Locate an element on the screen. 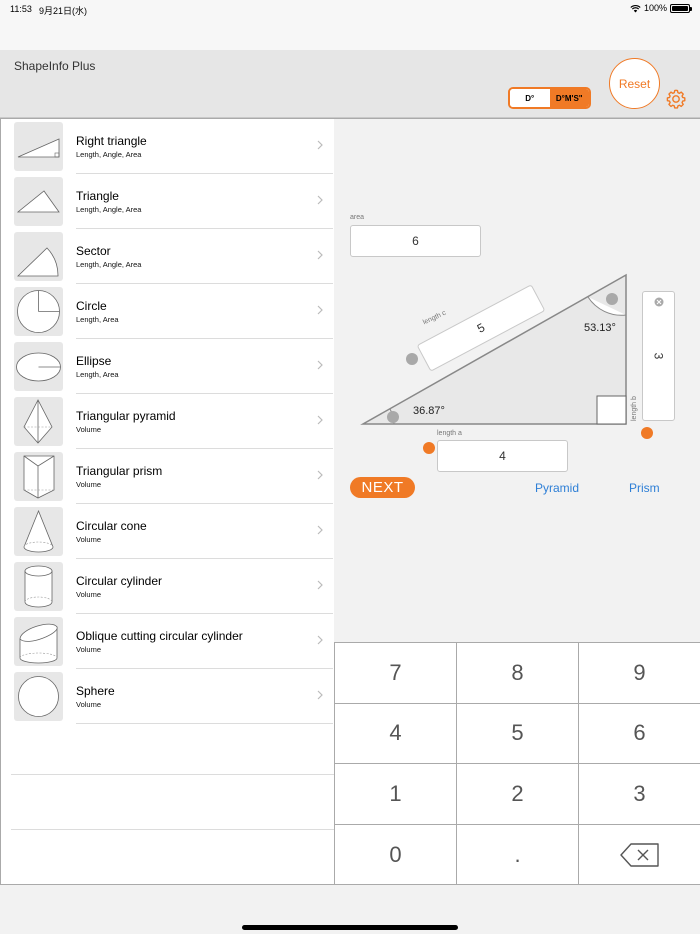 The height and width of the screenshot is (934, 700). shape-item-label: Right triangle is located at coordinates (111, 141).